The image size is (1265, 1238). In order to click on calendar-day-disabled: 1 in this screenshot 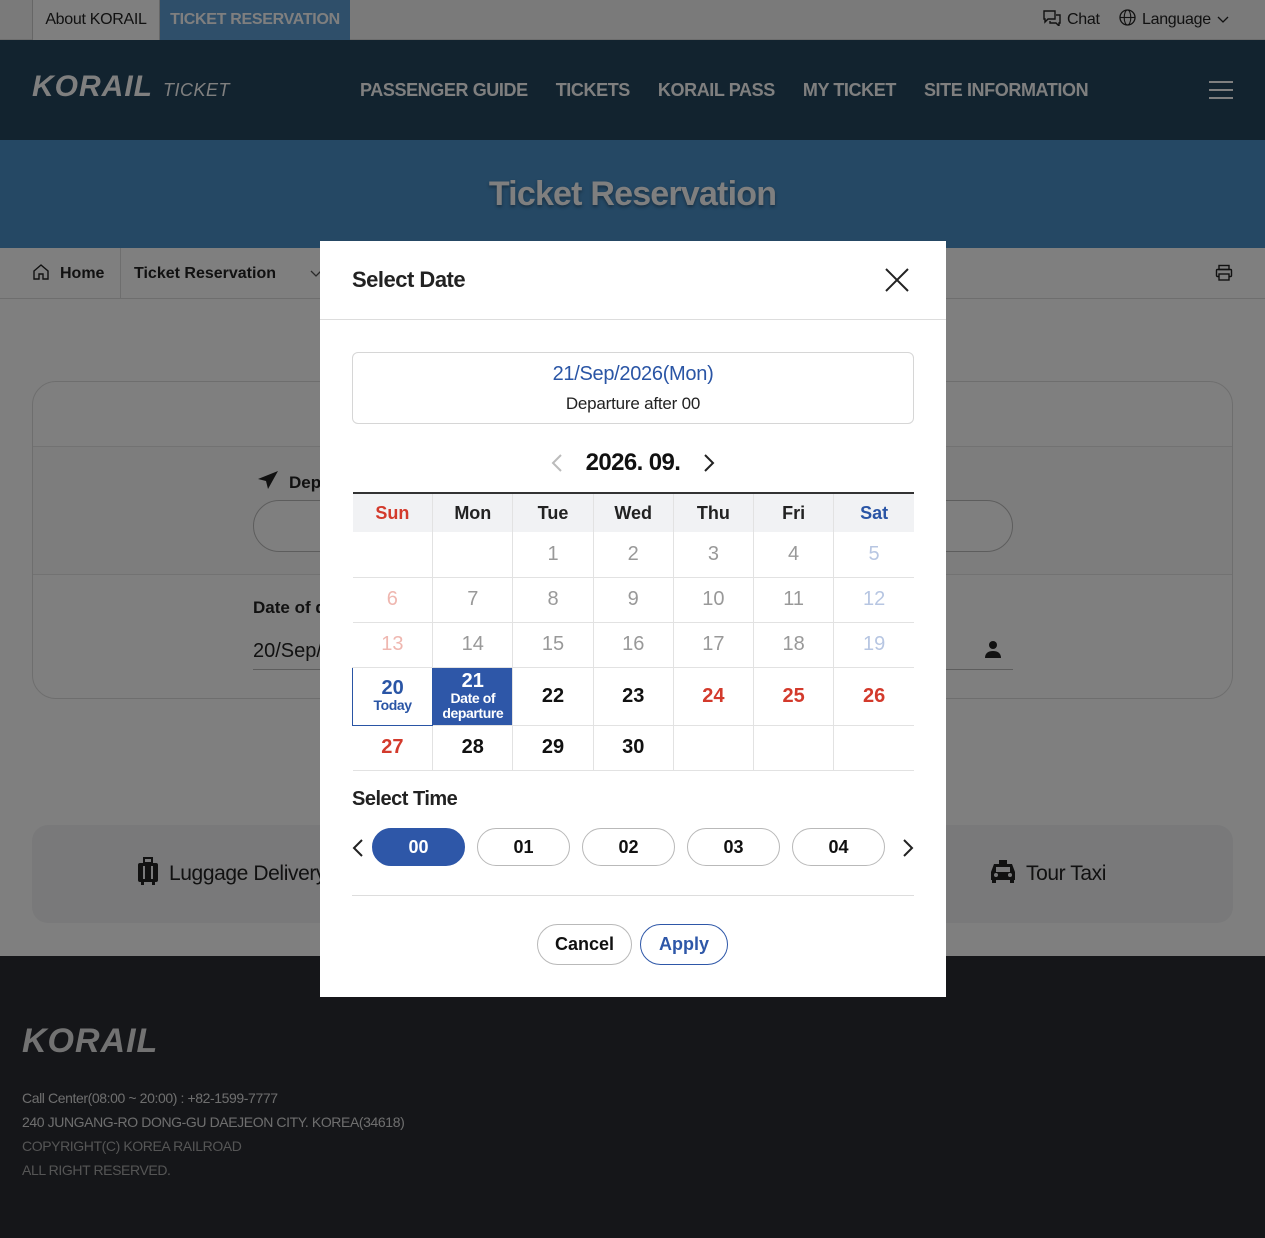, I will do `click(553, 555)`.